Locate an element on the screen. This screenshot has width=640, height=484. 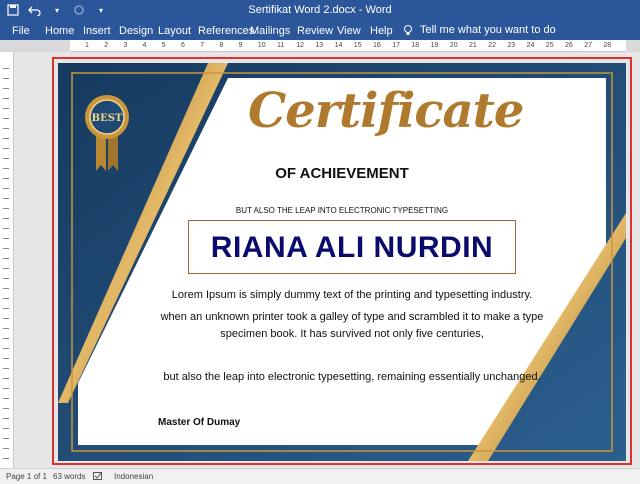
ruler-tick-label: 20 is located at coordinates (453, 45).